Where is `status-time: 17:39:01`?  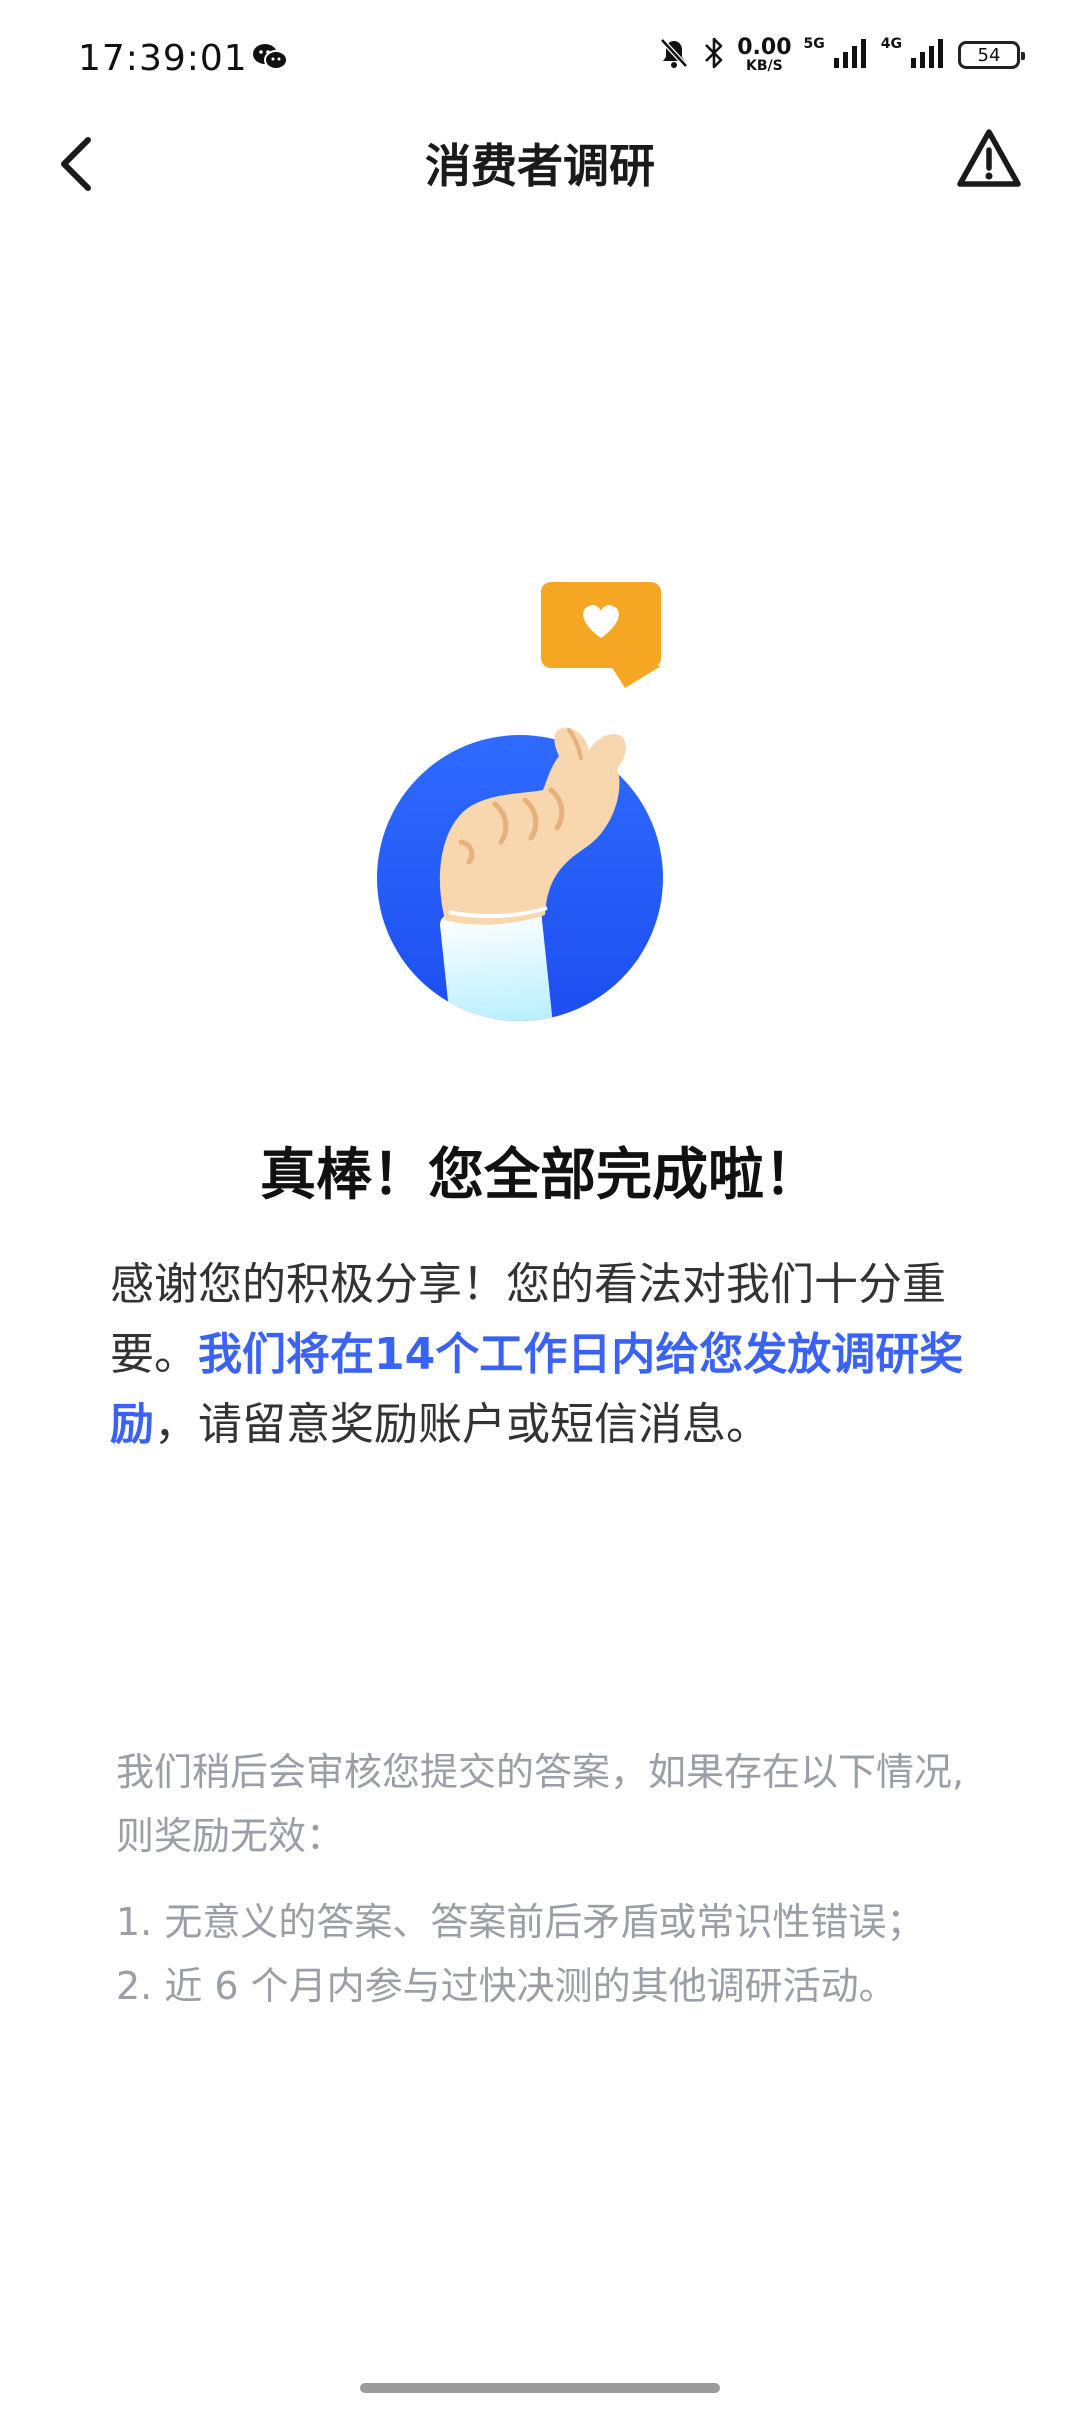
status-time: 17:39:01 is located at coordinates (163, 58).